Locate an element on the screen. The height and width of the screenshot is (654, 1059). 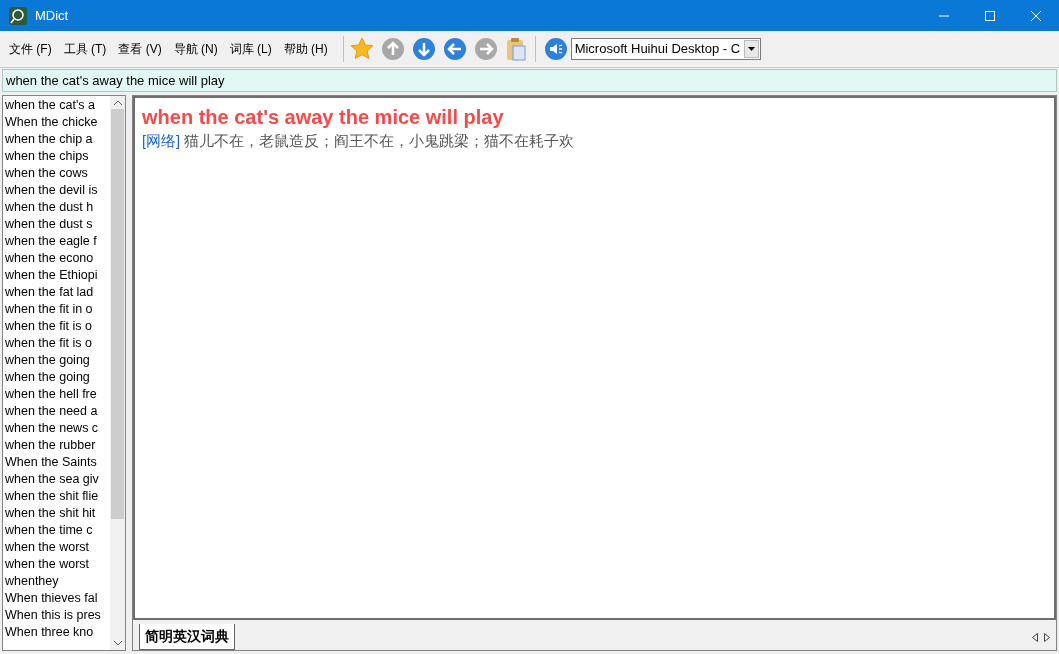
list-item: when the devil is is located at coordinates (57, 190).